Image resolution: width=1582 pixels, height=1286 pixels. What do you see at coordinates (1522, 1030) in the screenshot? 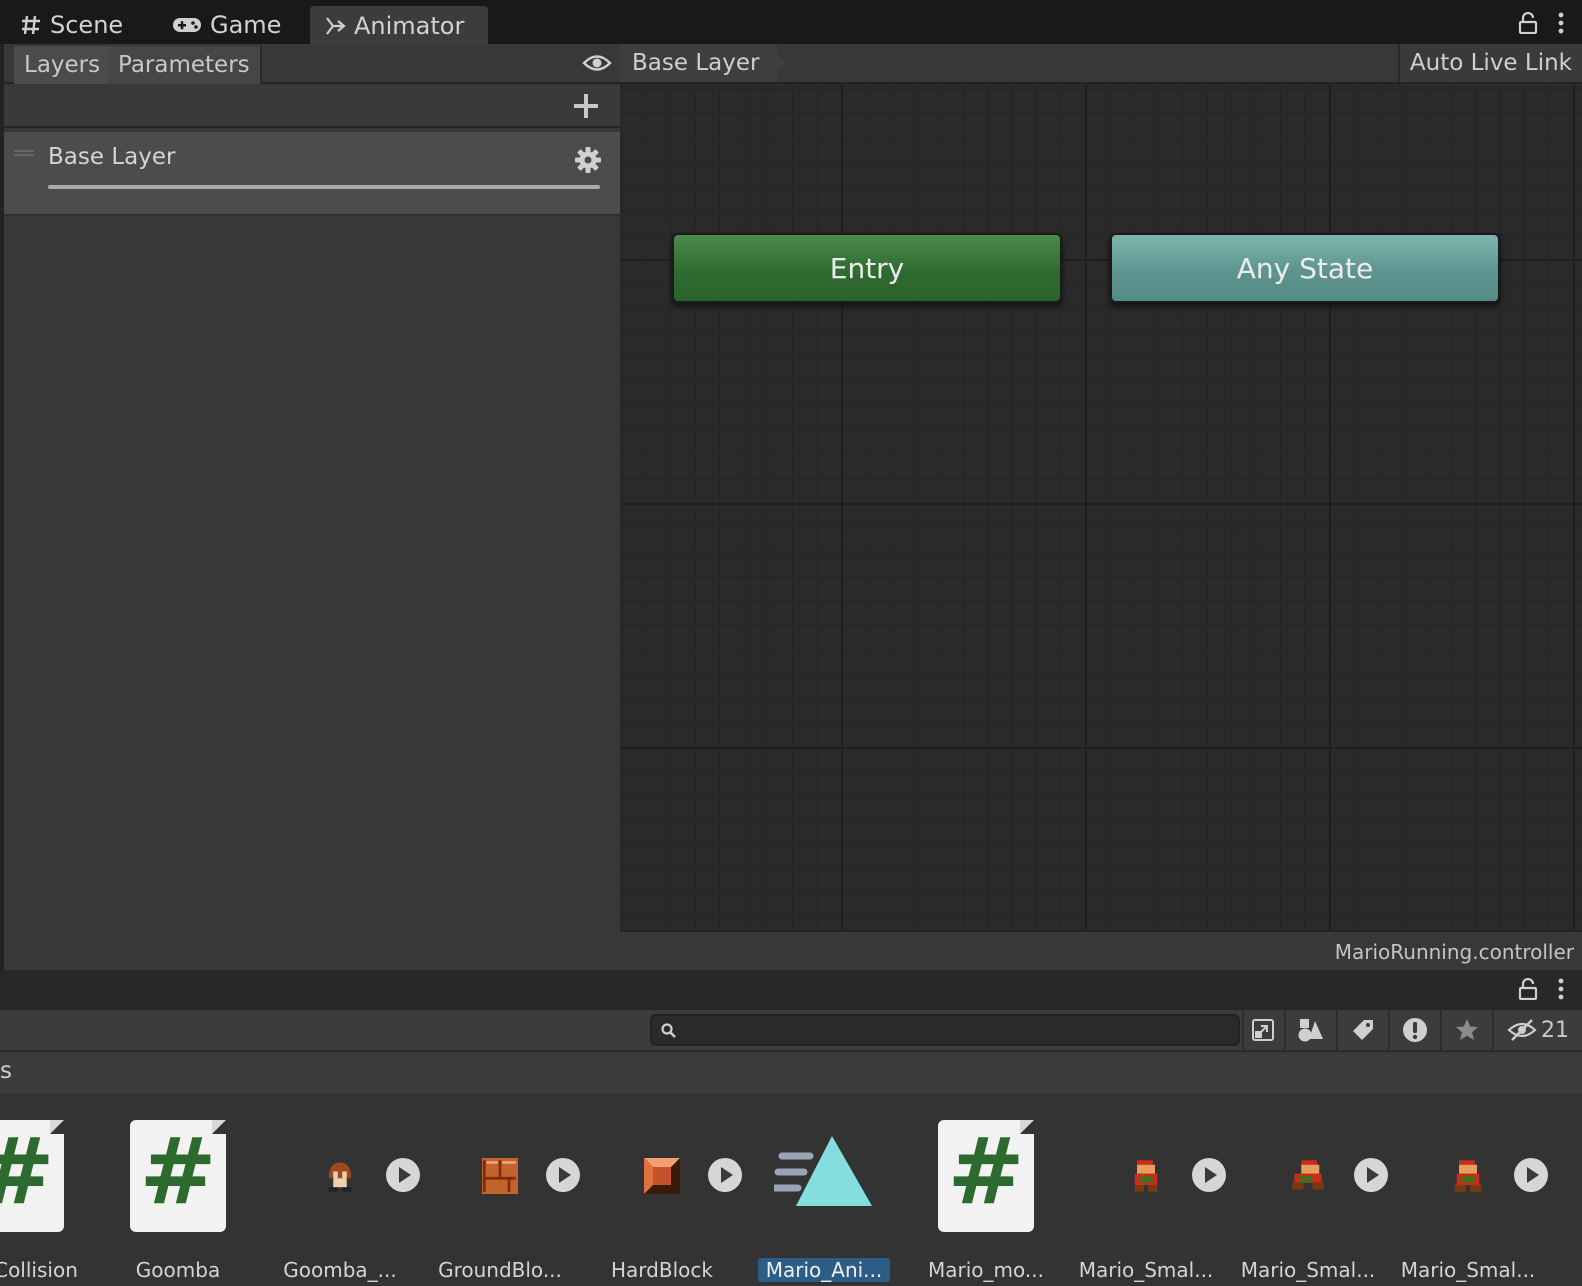
I see `eye-slash-icon` at bounding box center [1522, 1030].